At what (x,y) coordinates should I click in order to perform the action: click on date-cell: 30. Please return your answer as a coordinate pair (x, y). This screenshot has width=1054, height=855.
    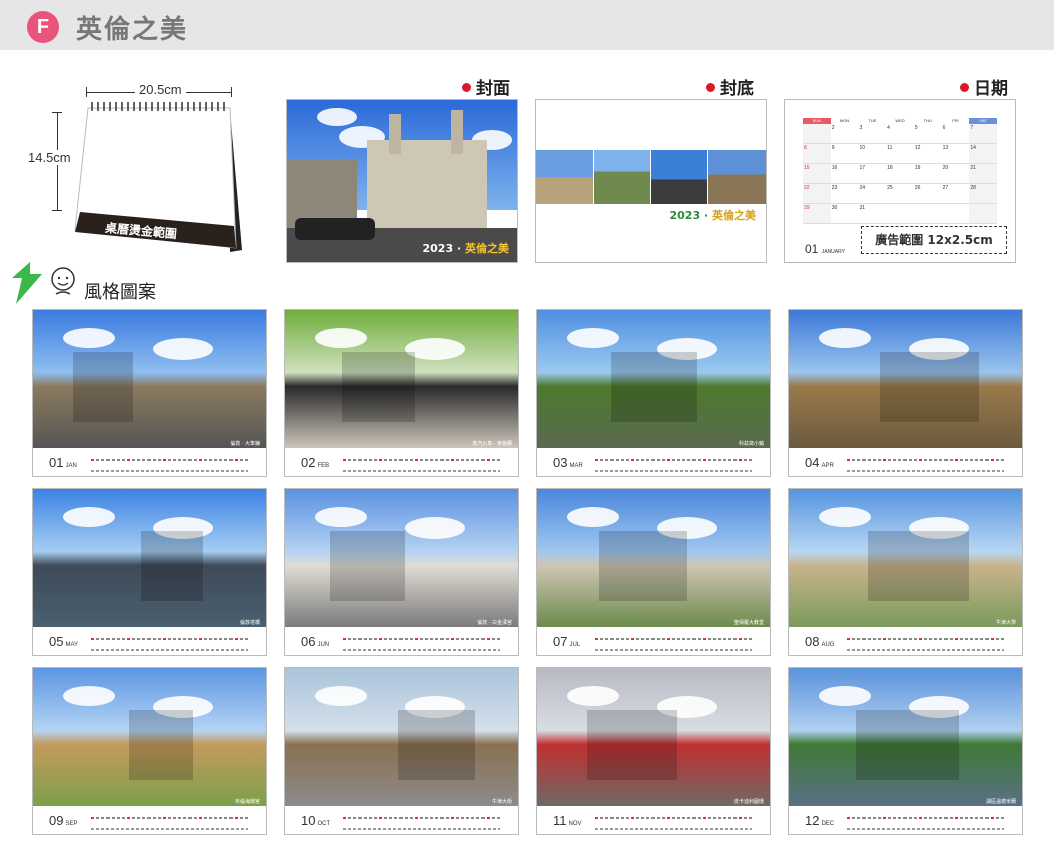
    Looking at the image, I should click on (834, 208).